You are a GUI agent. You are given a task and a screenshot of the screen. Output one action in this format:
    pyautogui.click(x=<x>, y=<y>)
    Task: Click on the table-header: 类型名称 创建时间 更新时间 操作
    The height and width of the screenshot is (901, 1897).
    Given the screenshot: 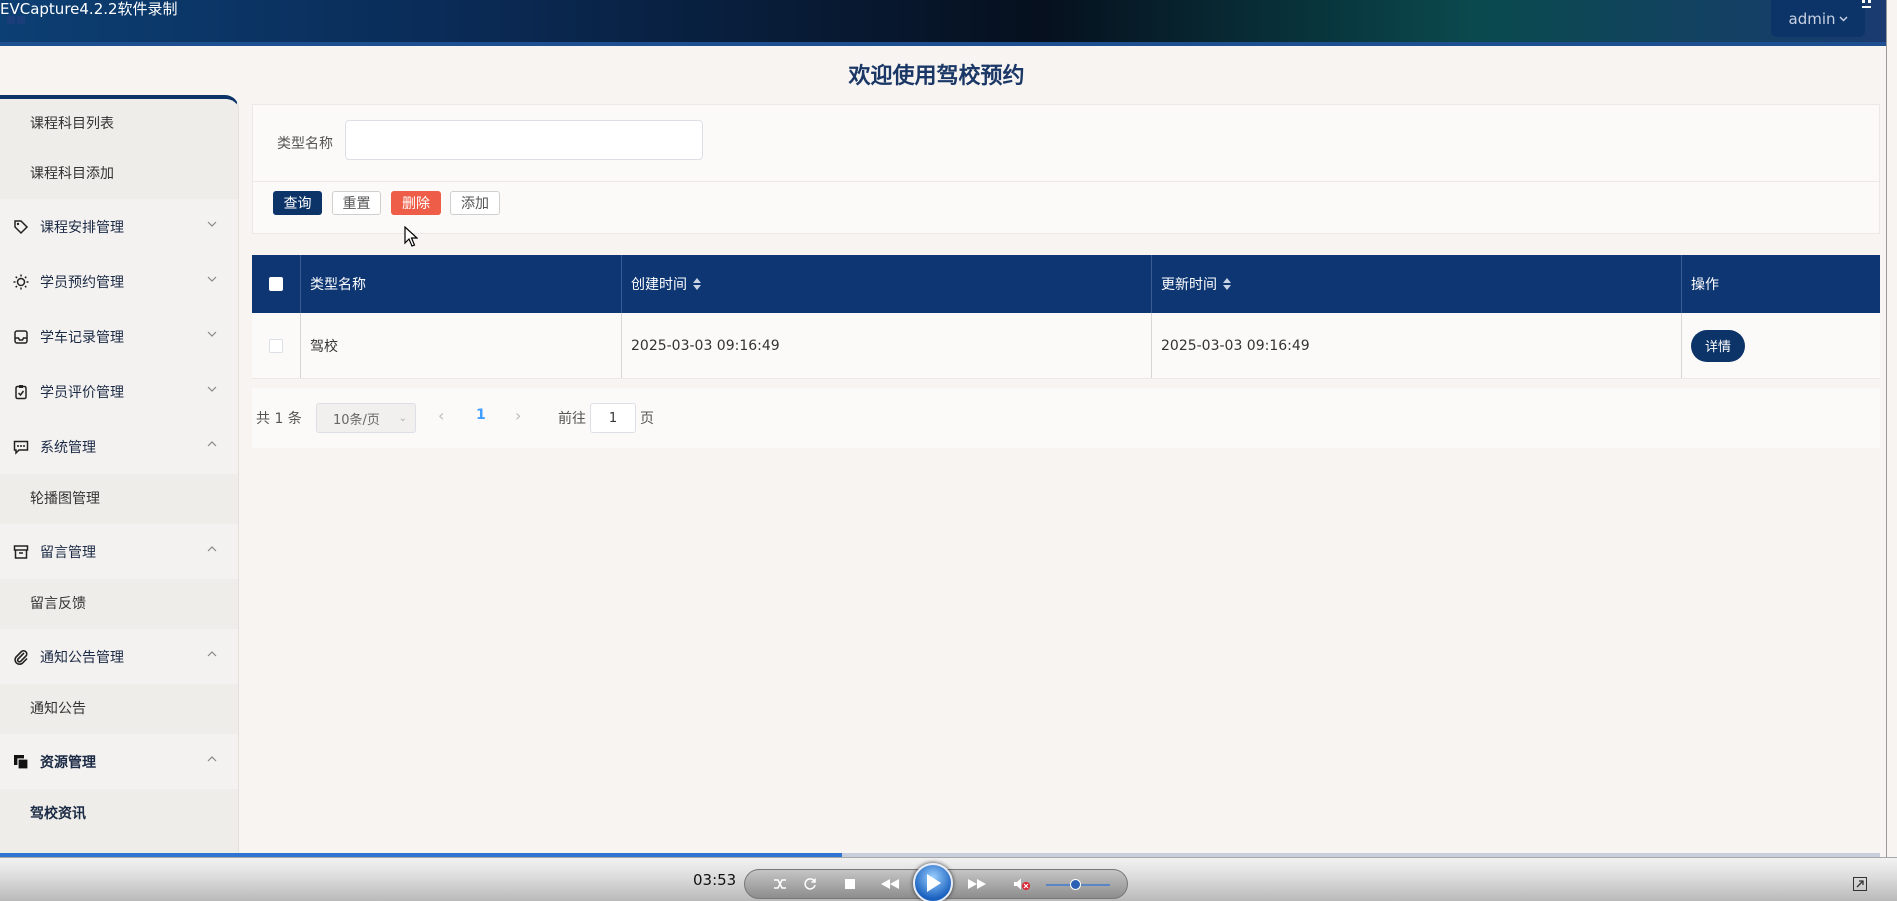 What is the action you would take?
    pyautogui.click(x=1066, y=284)
    